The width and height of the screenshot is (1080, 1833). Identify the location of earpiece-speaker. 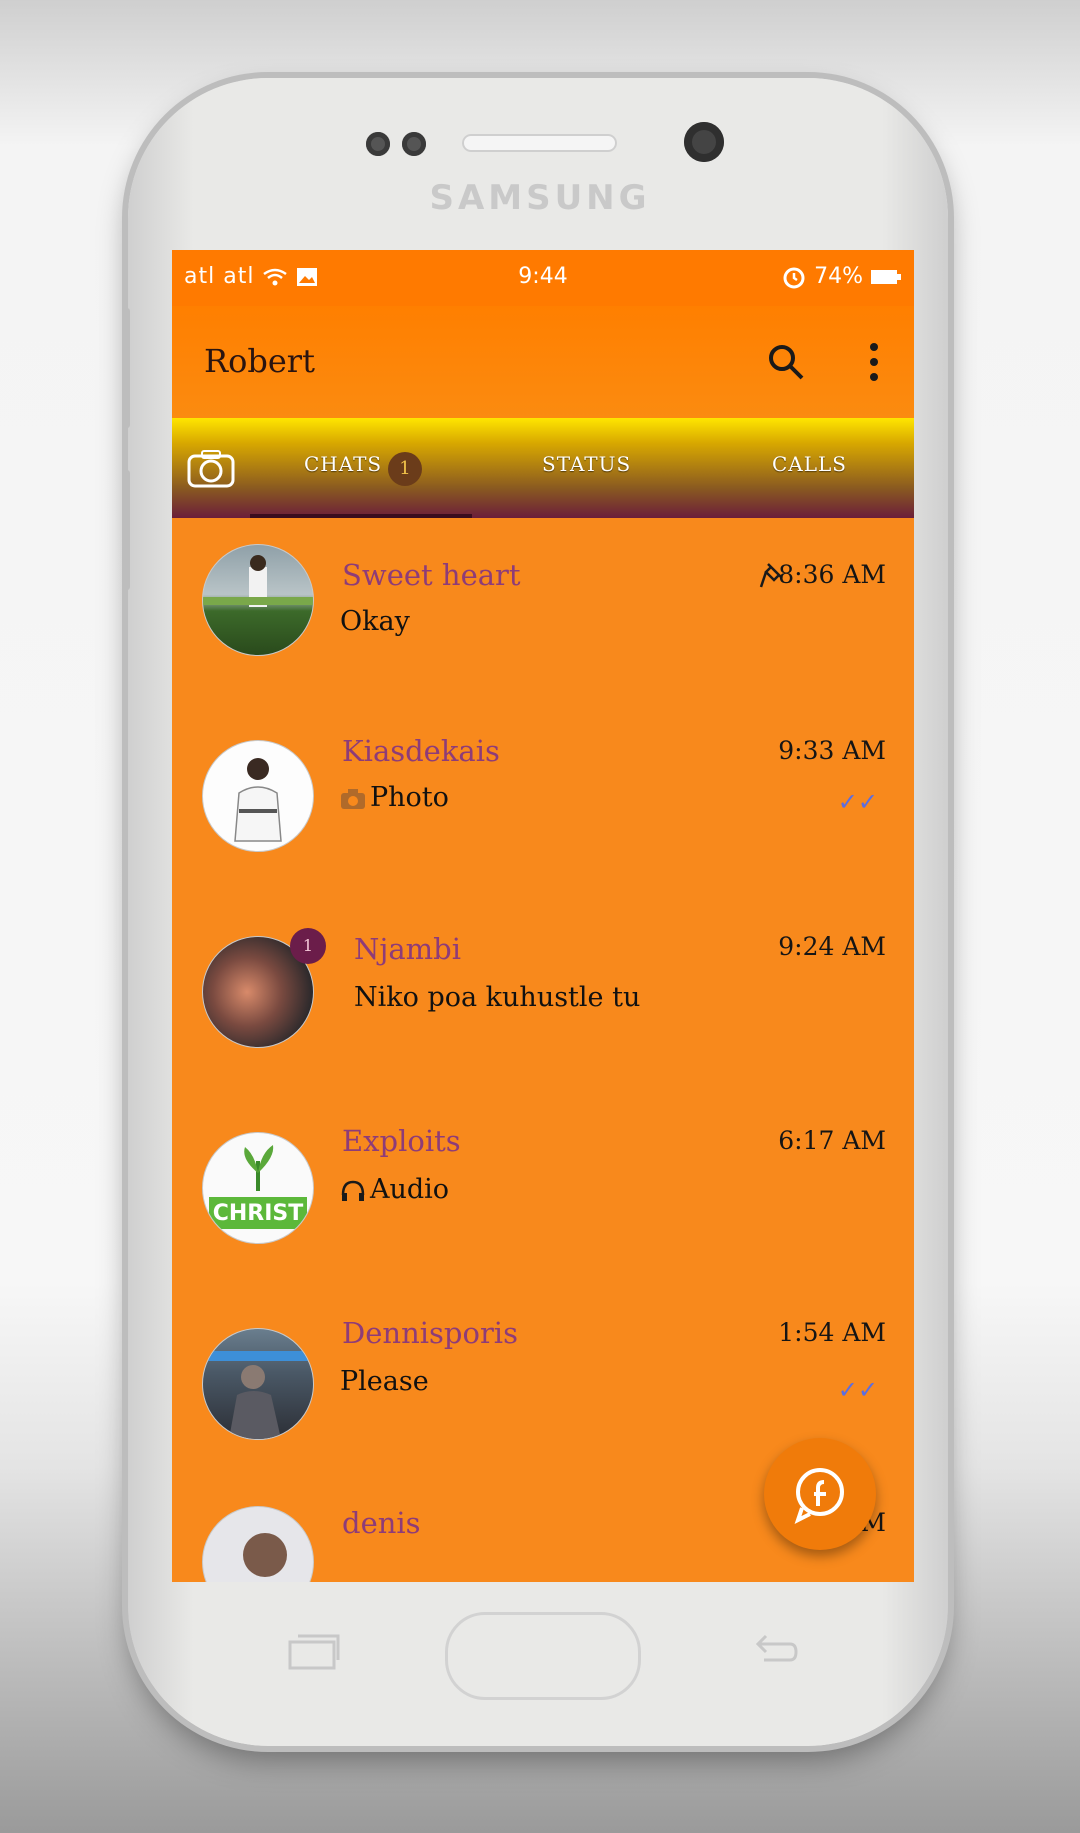
(539, 143).